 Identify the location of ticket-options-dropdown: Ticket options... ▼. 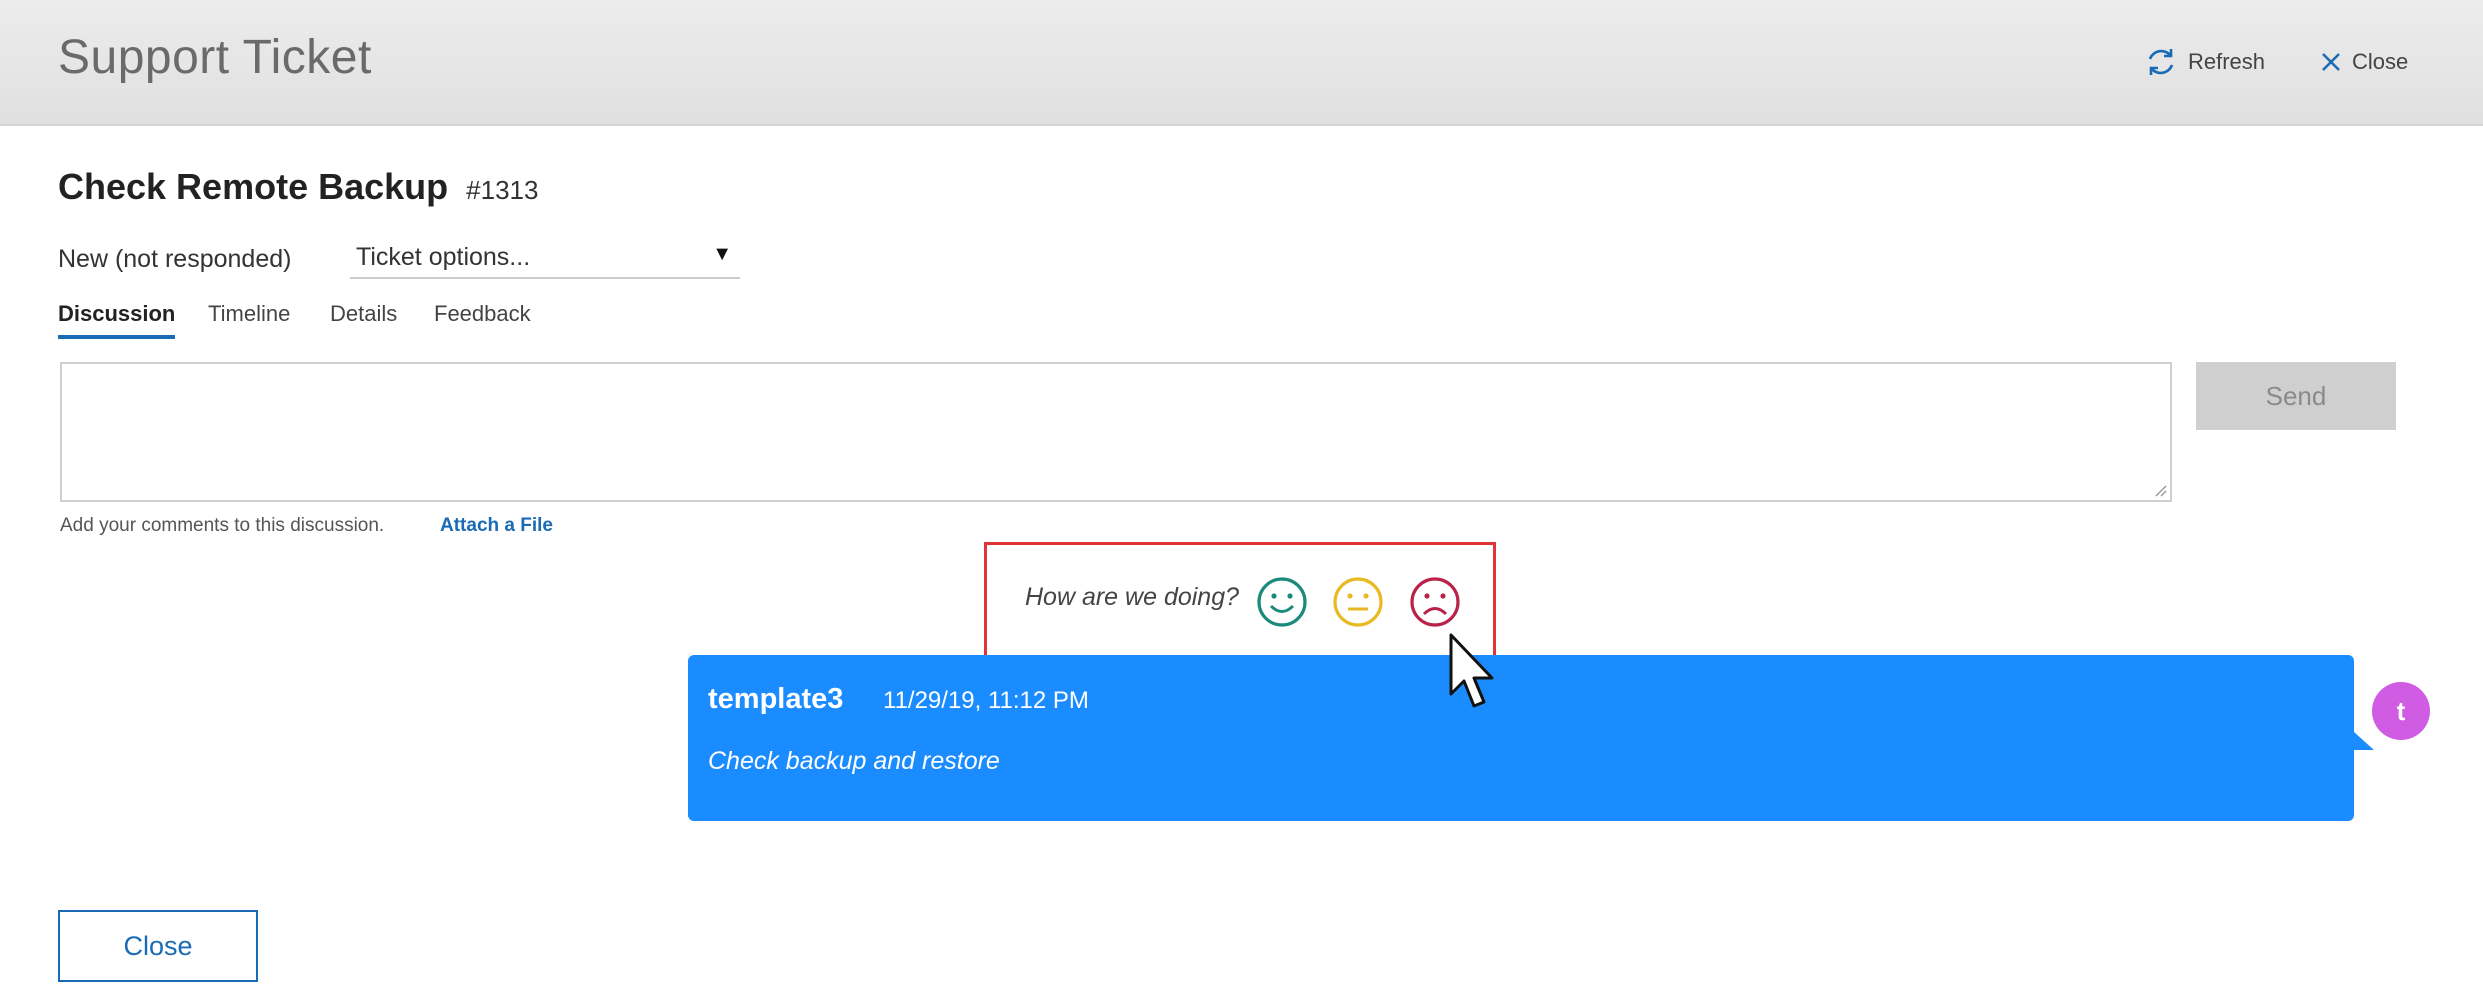
(545, 258).